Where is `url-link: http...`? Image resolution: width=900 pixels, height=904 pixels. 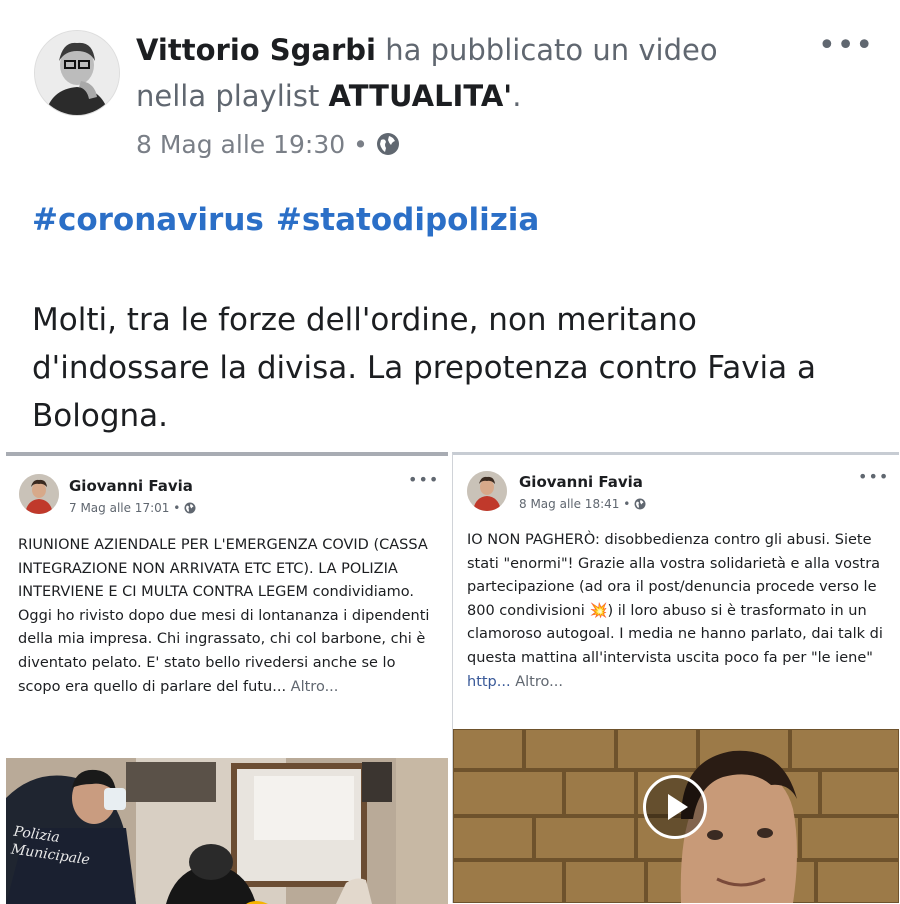
url-link: http... is located at coordinates (489, 682).